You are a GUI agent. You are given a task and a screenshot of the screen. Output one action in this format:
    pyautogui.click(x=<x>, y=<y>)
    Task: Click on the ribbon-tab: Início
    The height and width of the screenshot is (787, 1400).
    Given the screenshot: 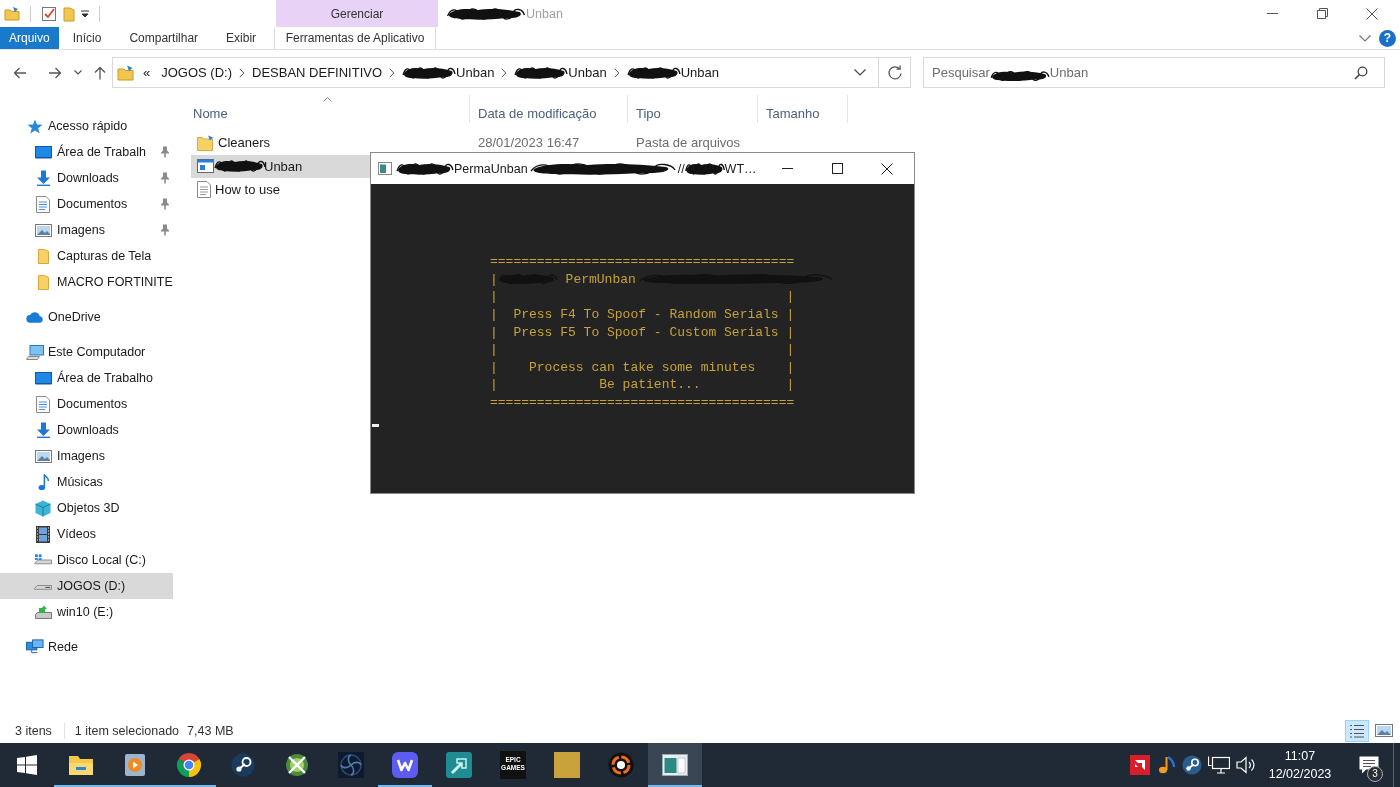 What is the action you would take?
    pyautogui.click(x=87, y=38)
    